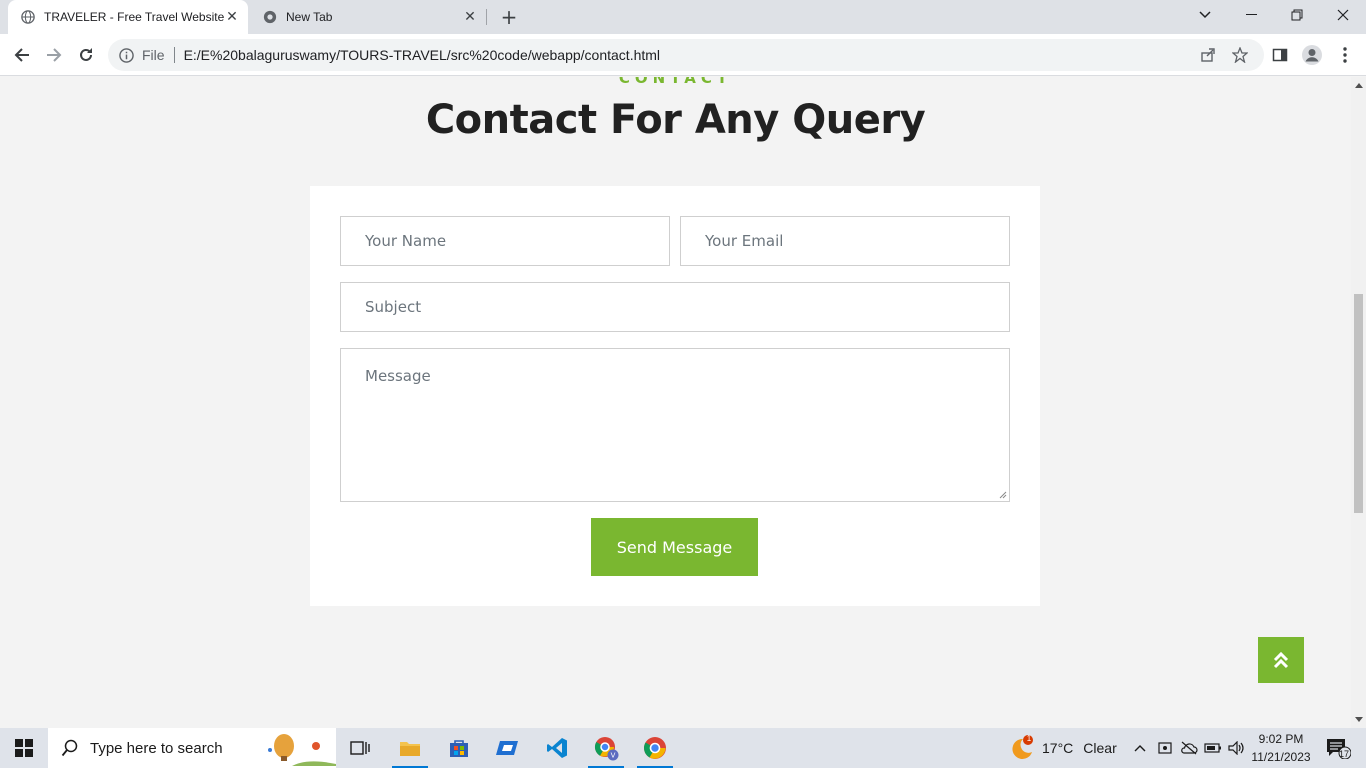 The height and width of the screenshot is (768, 1366). Describe the element at coordinates (557, 748) in the screenshot. I see `vscode-icon` at that location.